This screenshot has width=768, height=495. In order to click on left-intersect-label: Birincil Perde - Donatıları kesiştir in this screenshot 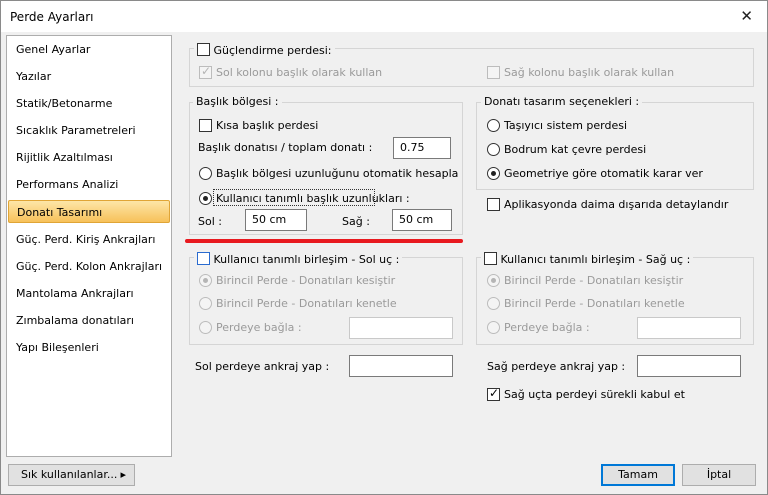, I will do `click(306, 280)`.